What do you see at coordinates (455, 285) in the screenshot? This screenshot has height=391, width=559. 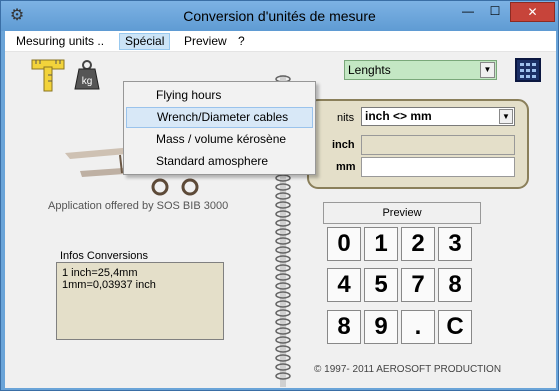 I see `key-8: 8` at bounding box center [455, 285].